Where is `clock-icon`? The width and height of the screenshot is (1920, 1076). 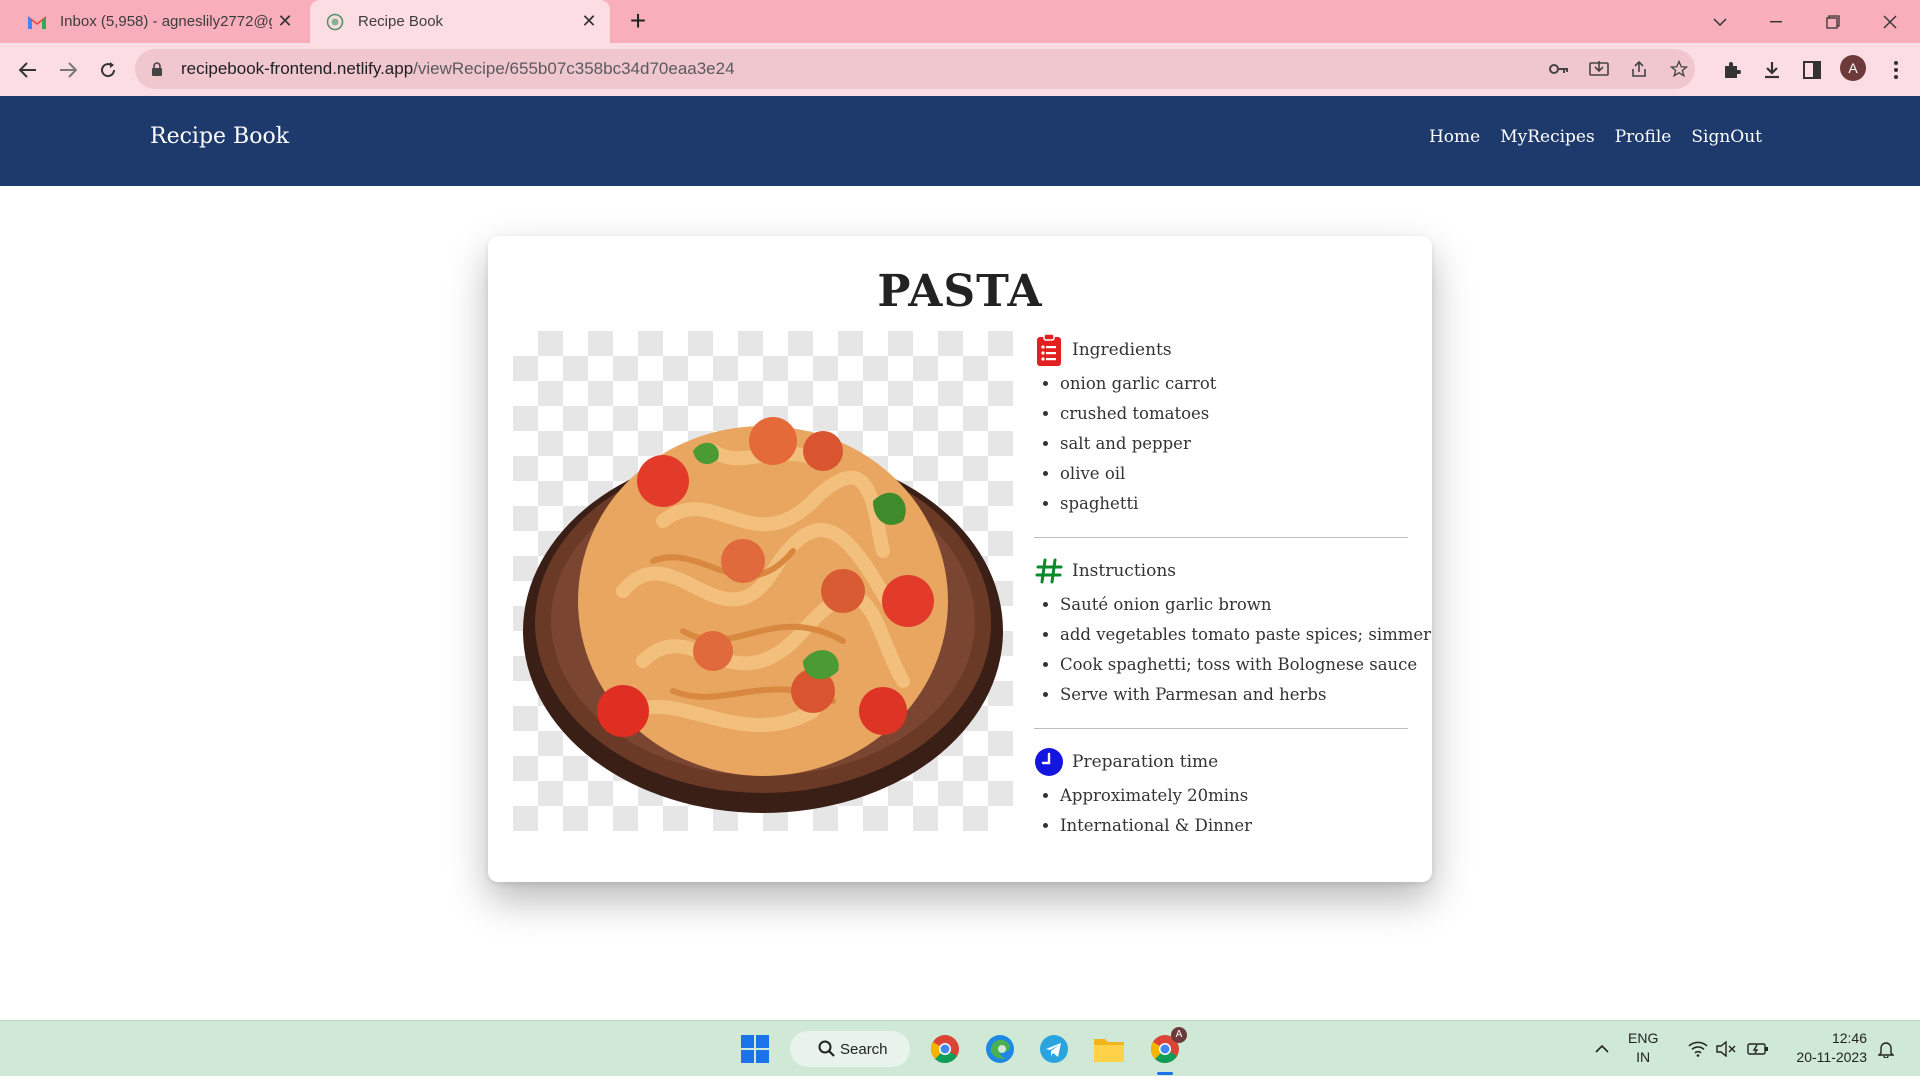
clock-icon is located at coordinates (1049, 762).